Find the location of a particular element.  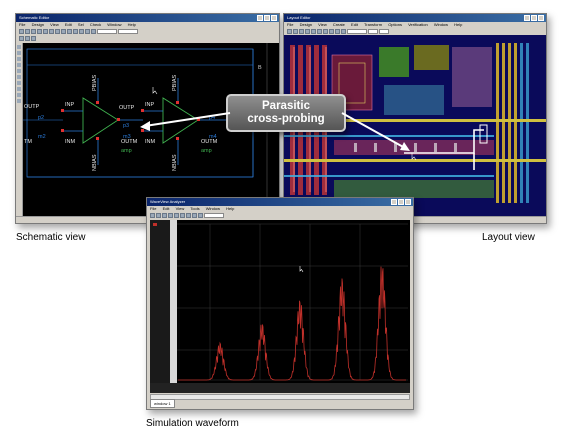

menu-item: Transform is located at coordinates (373, 24).